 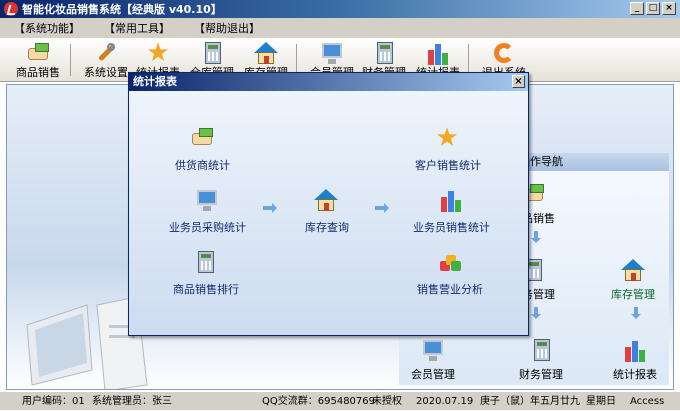 I want to click on dialog-item-label: 商品销售排行, so click(x=206, y=289).